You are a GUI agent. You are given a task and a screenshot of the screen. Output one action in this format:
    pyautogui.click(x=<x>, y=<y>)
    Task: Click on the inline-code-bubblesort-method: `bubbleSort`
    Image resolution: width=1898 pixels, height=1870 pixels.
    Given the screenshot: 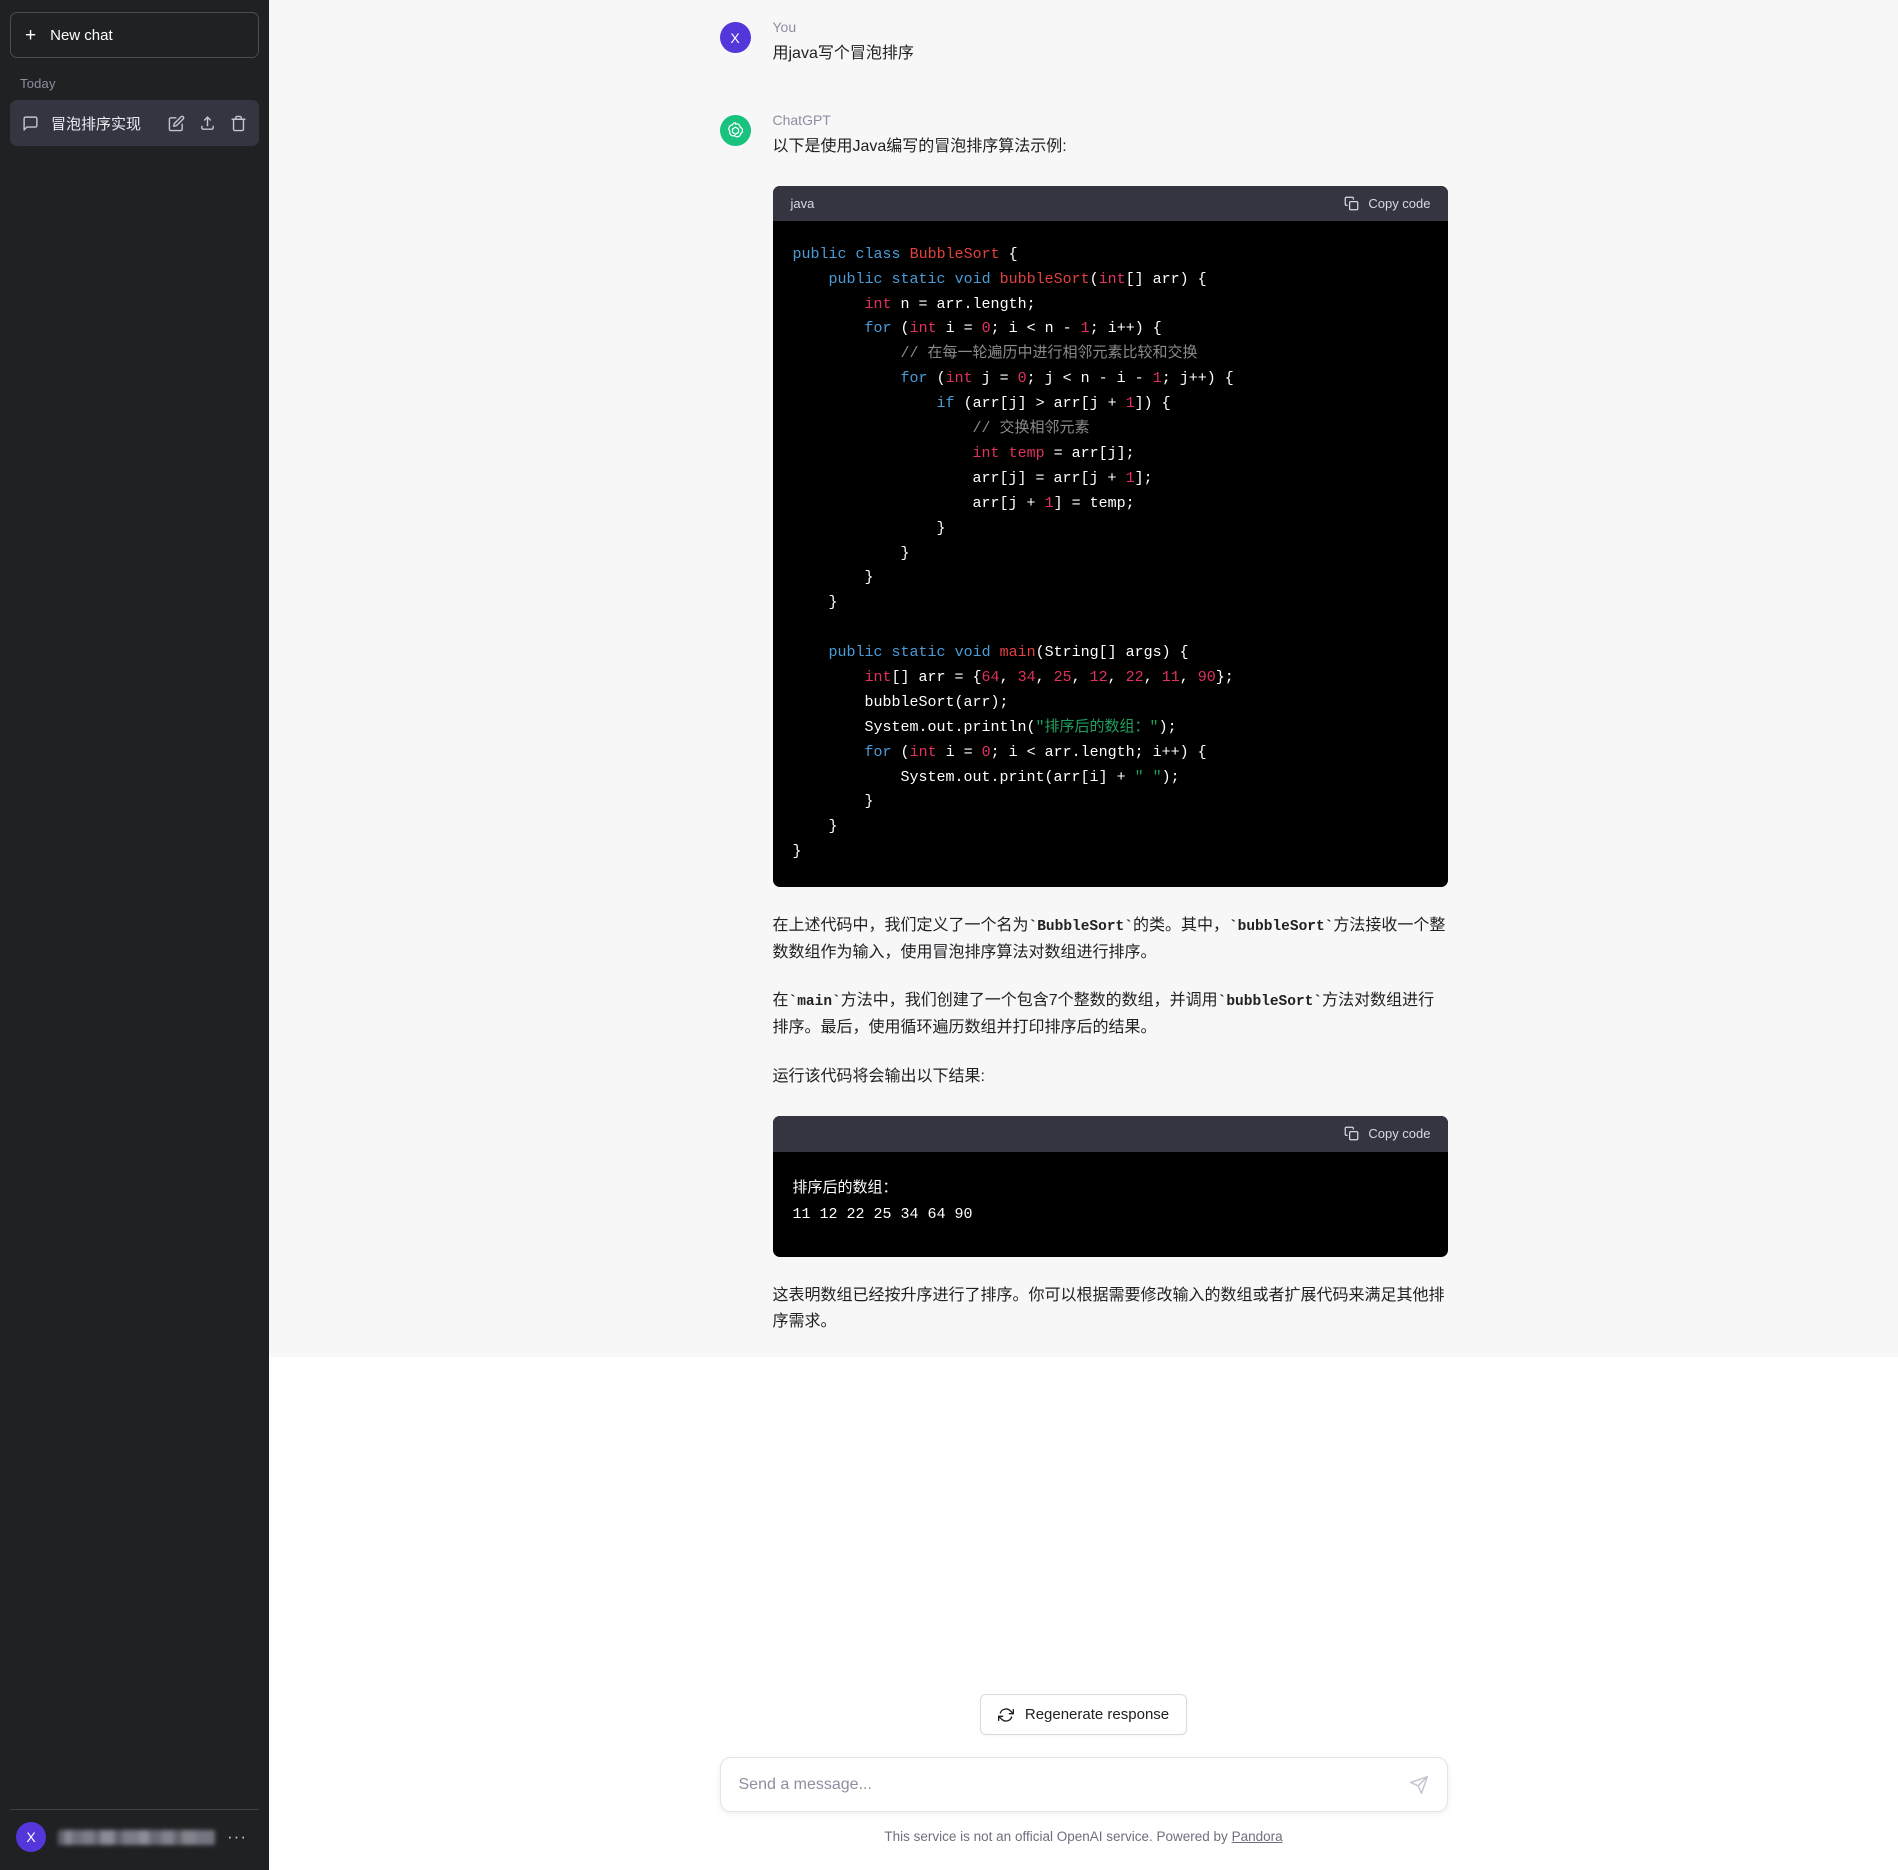 What is the action you would take?
    pyautogui.click(x=1281, y=927)
    